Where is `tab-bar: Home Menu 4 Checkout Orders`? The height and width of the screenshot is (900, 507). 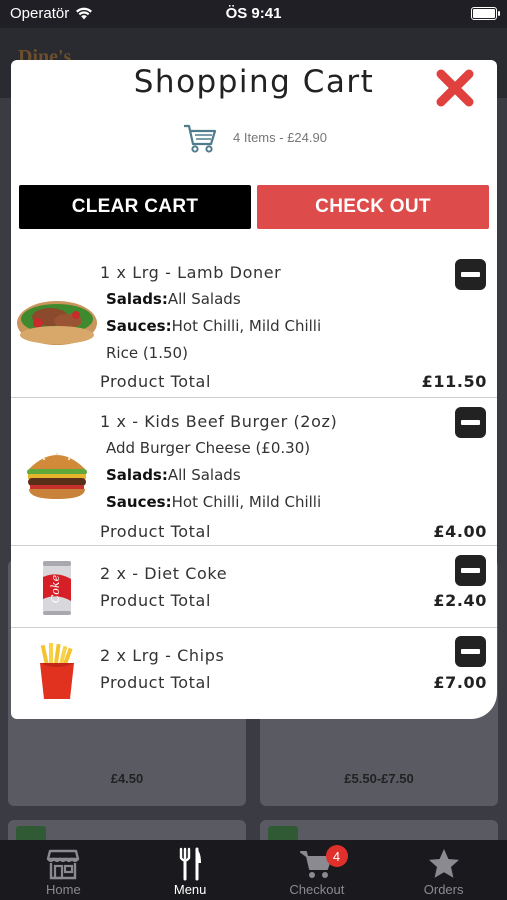 tab-bar: Home Menu 4 Checkout Orders is located at coordinates (253, 870).